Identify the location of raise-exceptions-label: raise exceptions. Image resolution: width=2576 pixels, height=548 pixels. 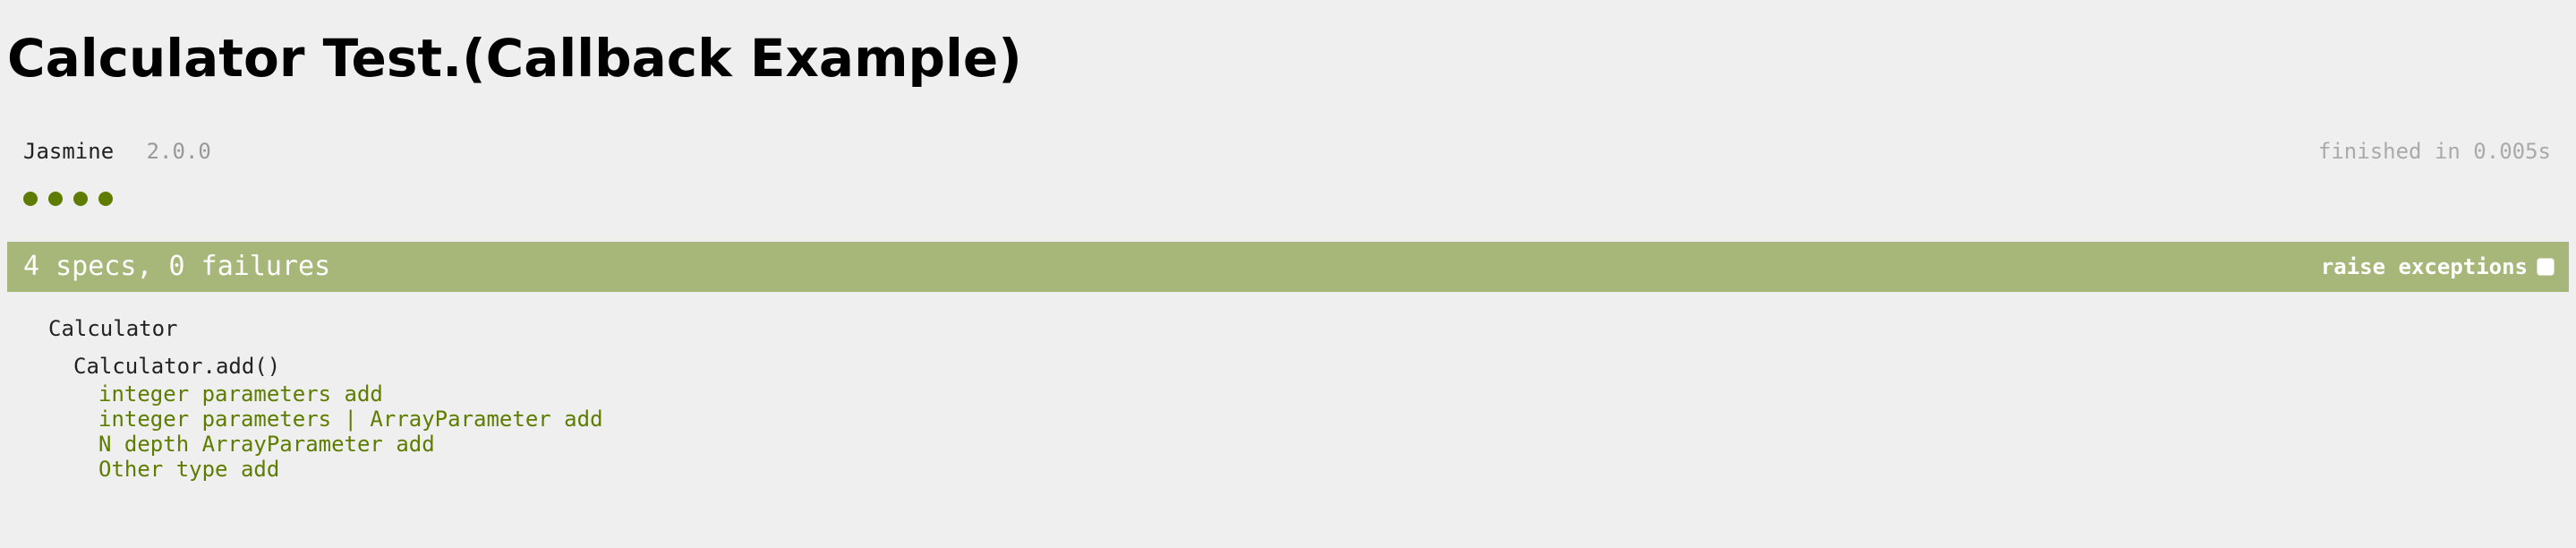
(2424, 266).